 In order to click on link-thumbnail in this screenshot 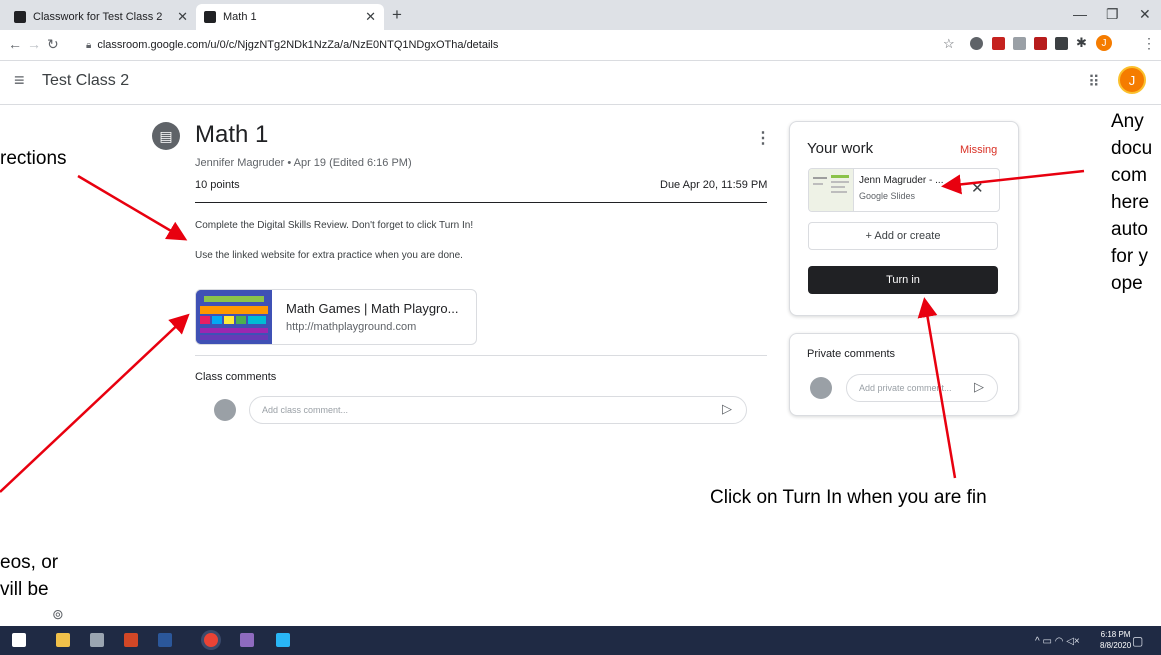, I will do `click(234, 317)`.